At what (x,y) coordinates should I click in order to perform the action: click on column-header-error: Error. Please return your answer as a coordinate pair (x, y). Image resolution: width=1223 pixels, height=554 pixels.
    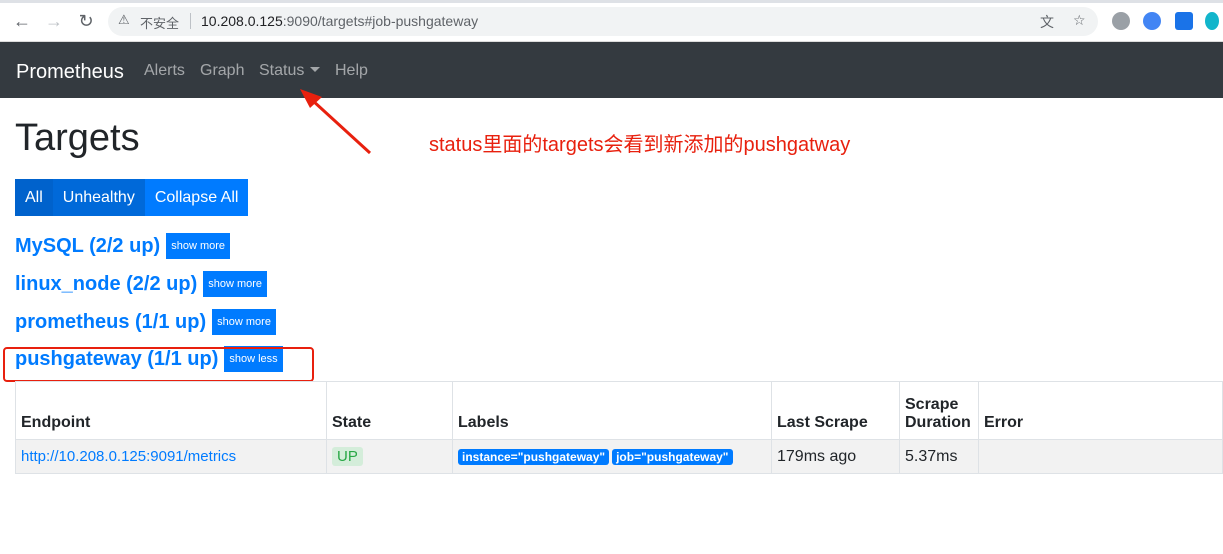
    Looking at the image, I should click on (1100, 410).